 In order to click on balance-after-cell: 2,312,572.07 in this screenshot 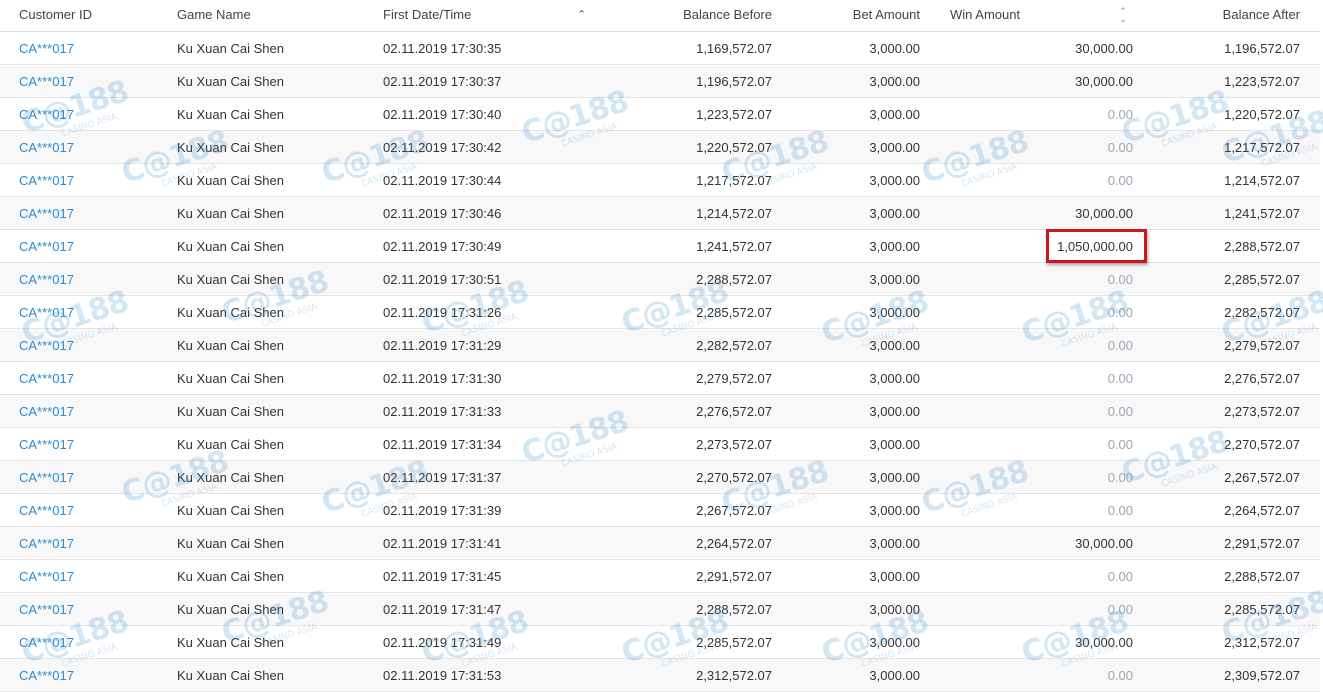, I will do `click(1262, 642)`.